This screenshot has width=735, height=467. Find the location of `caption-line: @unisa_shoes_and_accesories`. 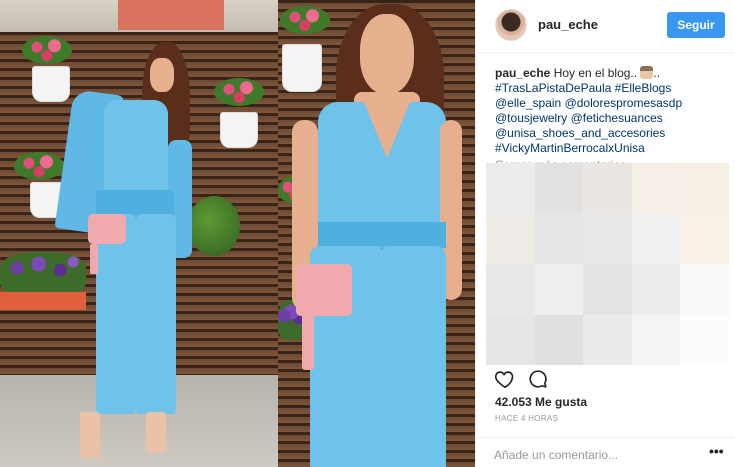

caption-line: @unisa_shoes_and_accesories is located at coordinates (611, 133).